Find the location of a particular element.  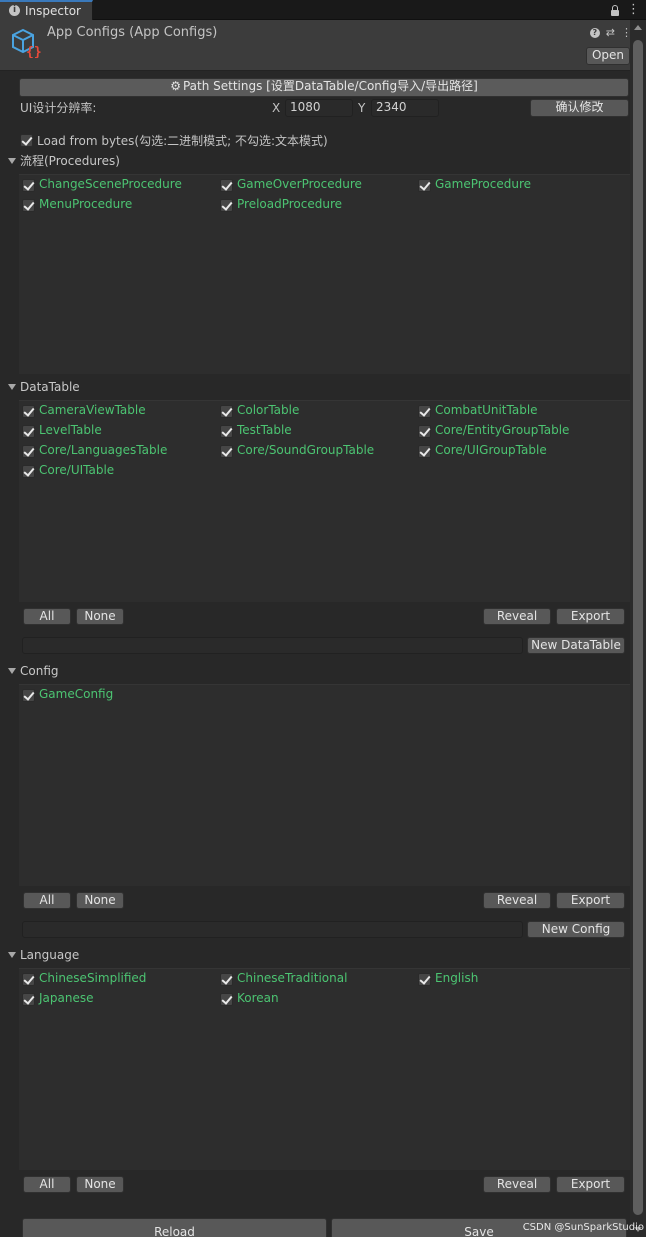

kebab-menu-icon: ⋮ is located at coordinates (633, 10).